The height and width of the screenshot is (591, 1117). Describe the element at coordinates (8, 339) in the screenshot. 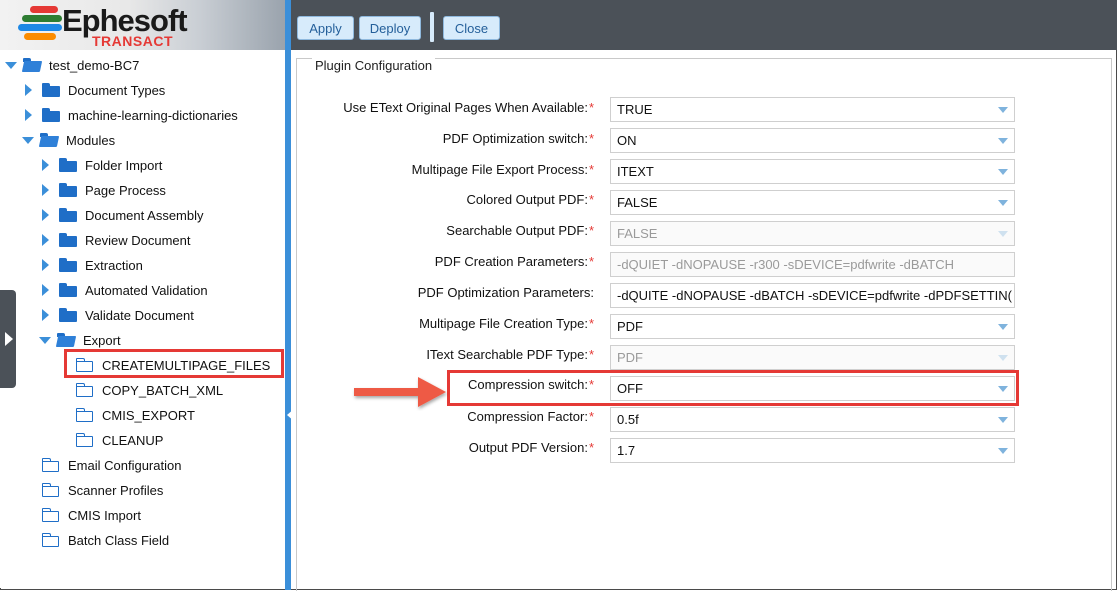

I see `expand-panel-handle` at that location.